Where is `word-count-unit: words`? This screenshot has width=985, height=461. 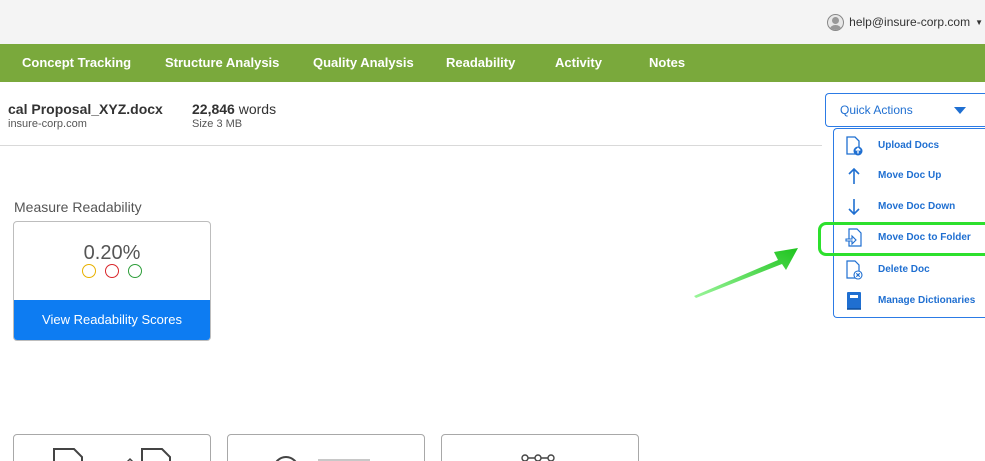
word-count-unit: words is located at coordinates (257, 109).